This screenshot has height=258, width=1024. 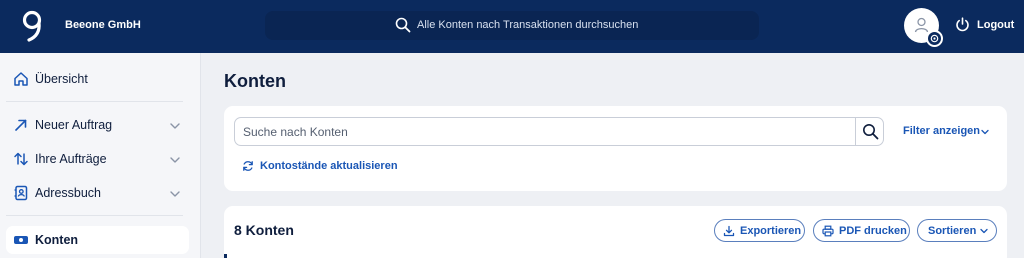 I want to click on refresh-balances-label: Kontostände aktualisieren, so click(x=329, y=166).